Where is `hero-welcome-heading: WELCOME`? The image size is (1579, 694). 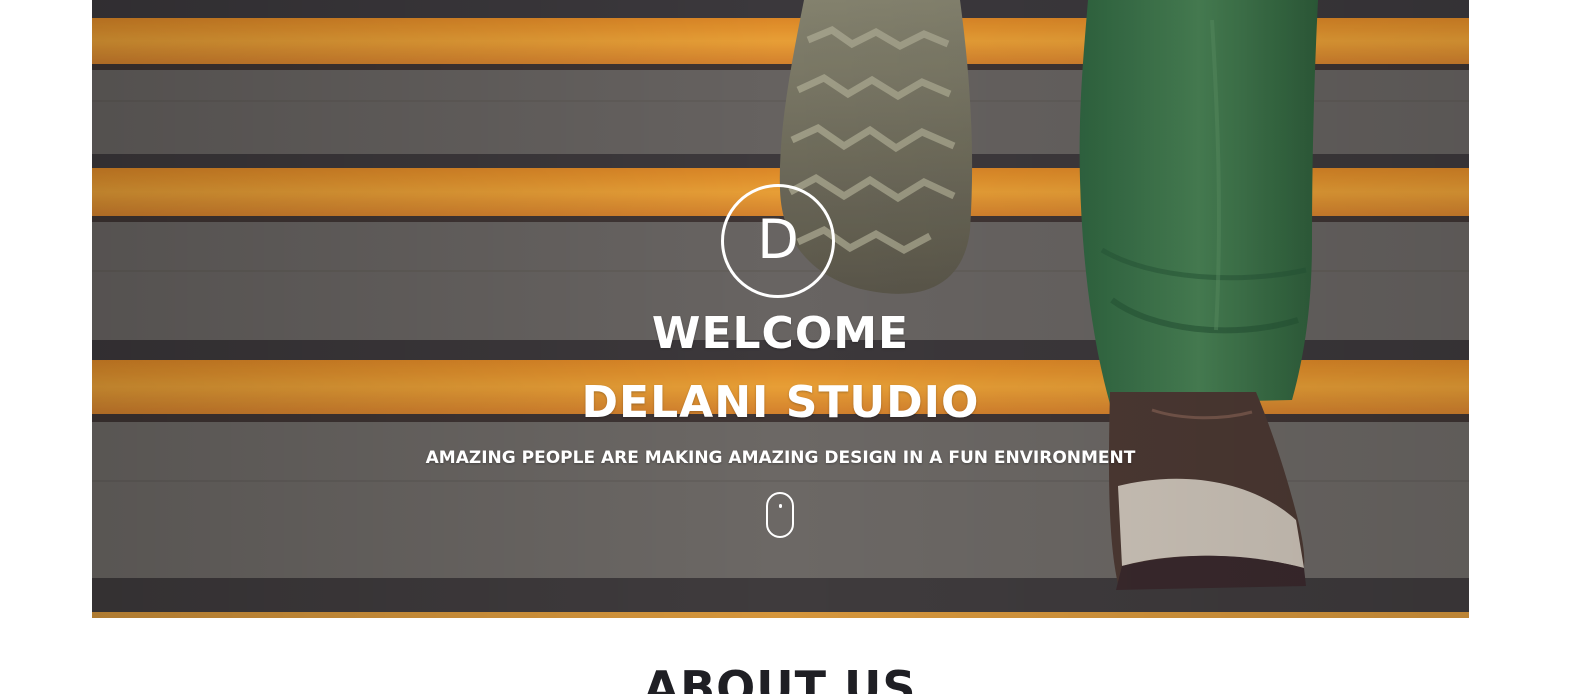
hero-welcome-heading: WELCOME is located at coordinates (780, 333).